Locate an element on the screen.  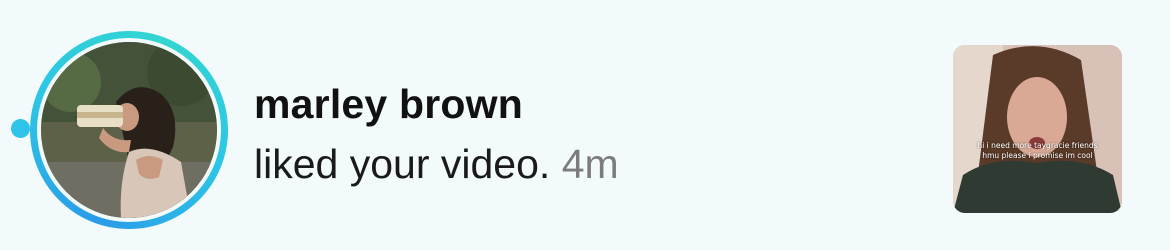
activity-text: liked your video. is located at coordinates (402, 164).